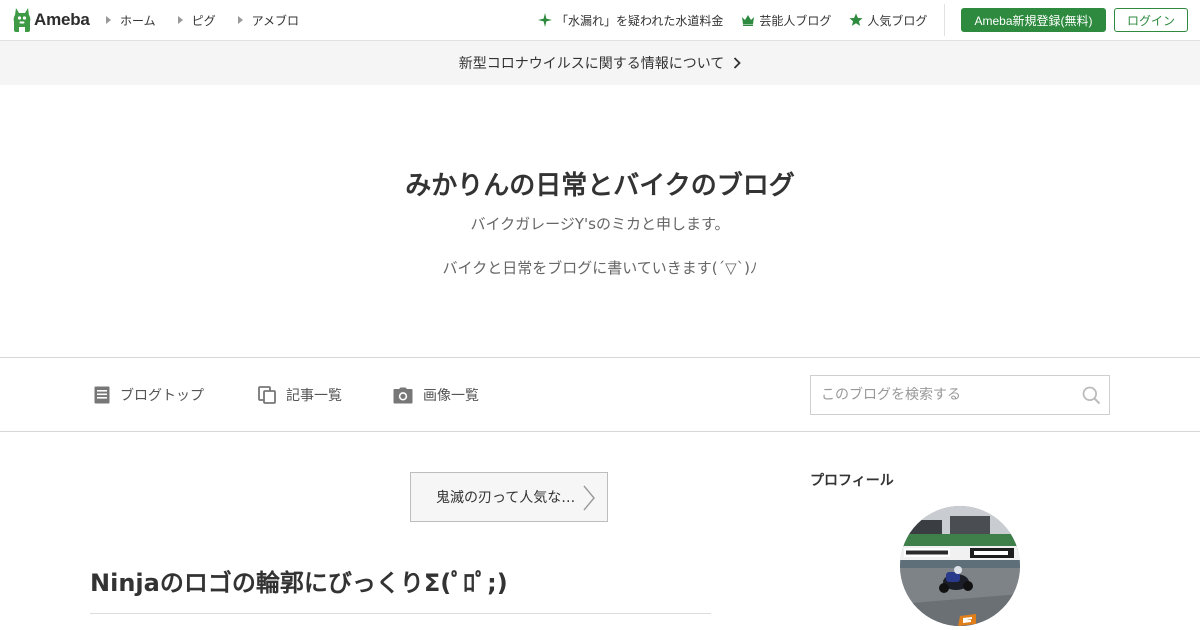  Describe the element at coordinates (600, 395) in the screenshot. I see `blog-nav: ブログトップ 記事一覧 画像一覧` at that location.